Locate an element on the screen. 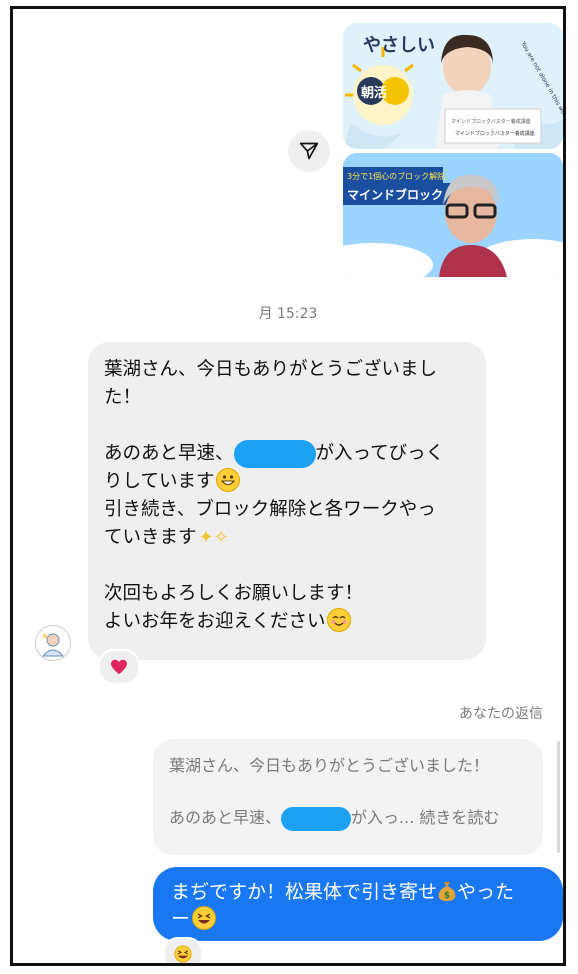 Image resolution: width=578 pixels, height=974 pixels. reply-indicator-bar is located at coordinates (558, 797).